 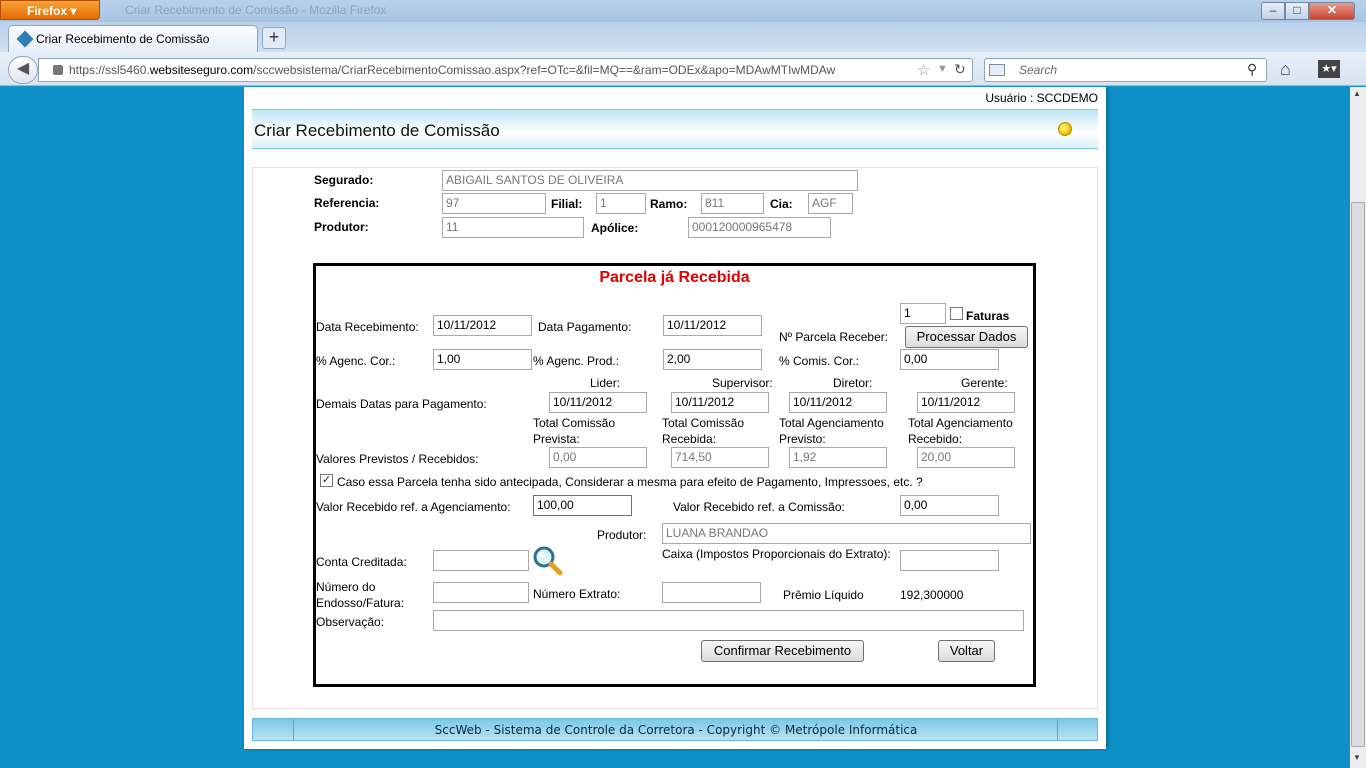 I want to click on produtor-label: Produtor:, so click(x=341, y=227).